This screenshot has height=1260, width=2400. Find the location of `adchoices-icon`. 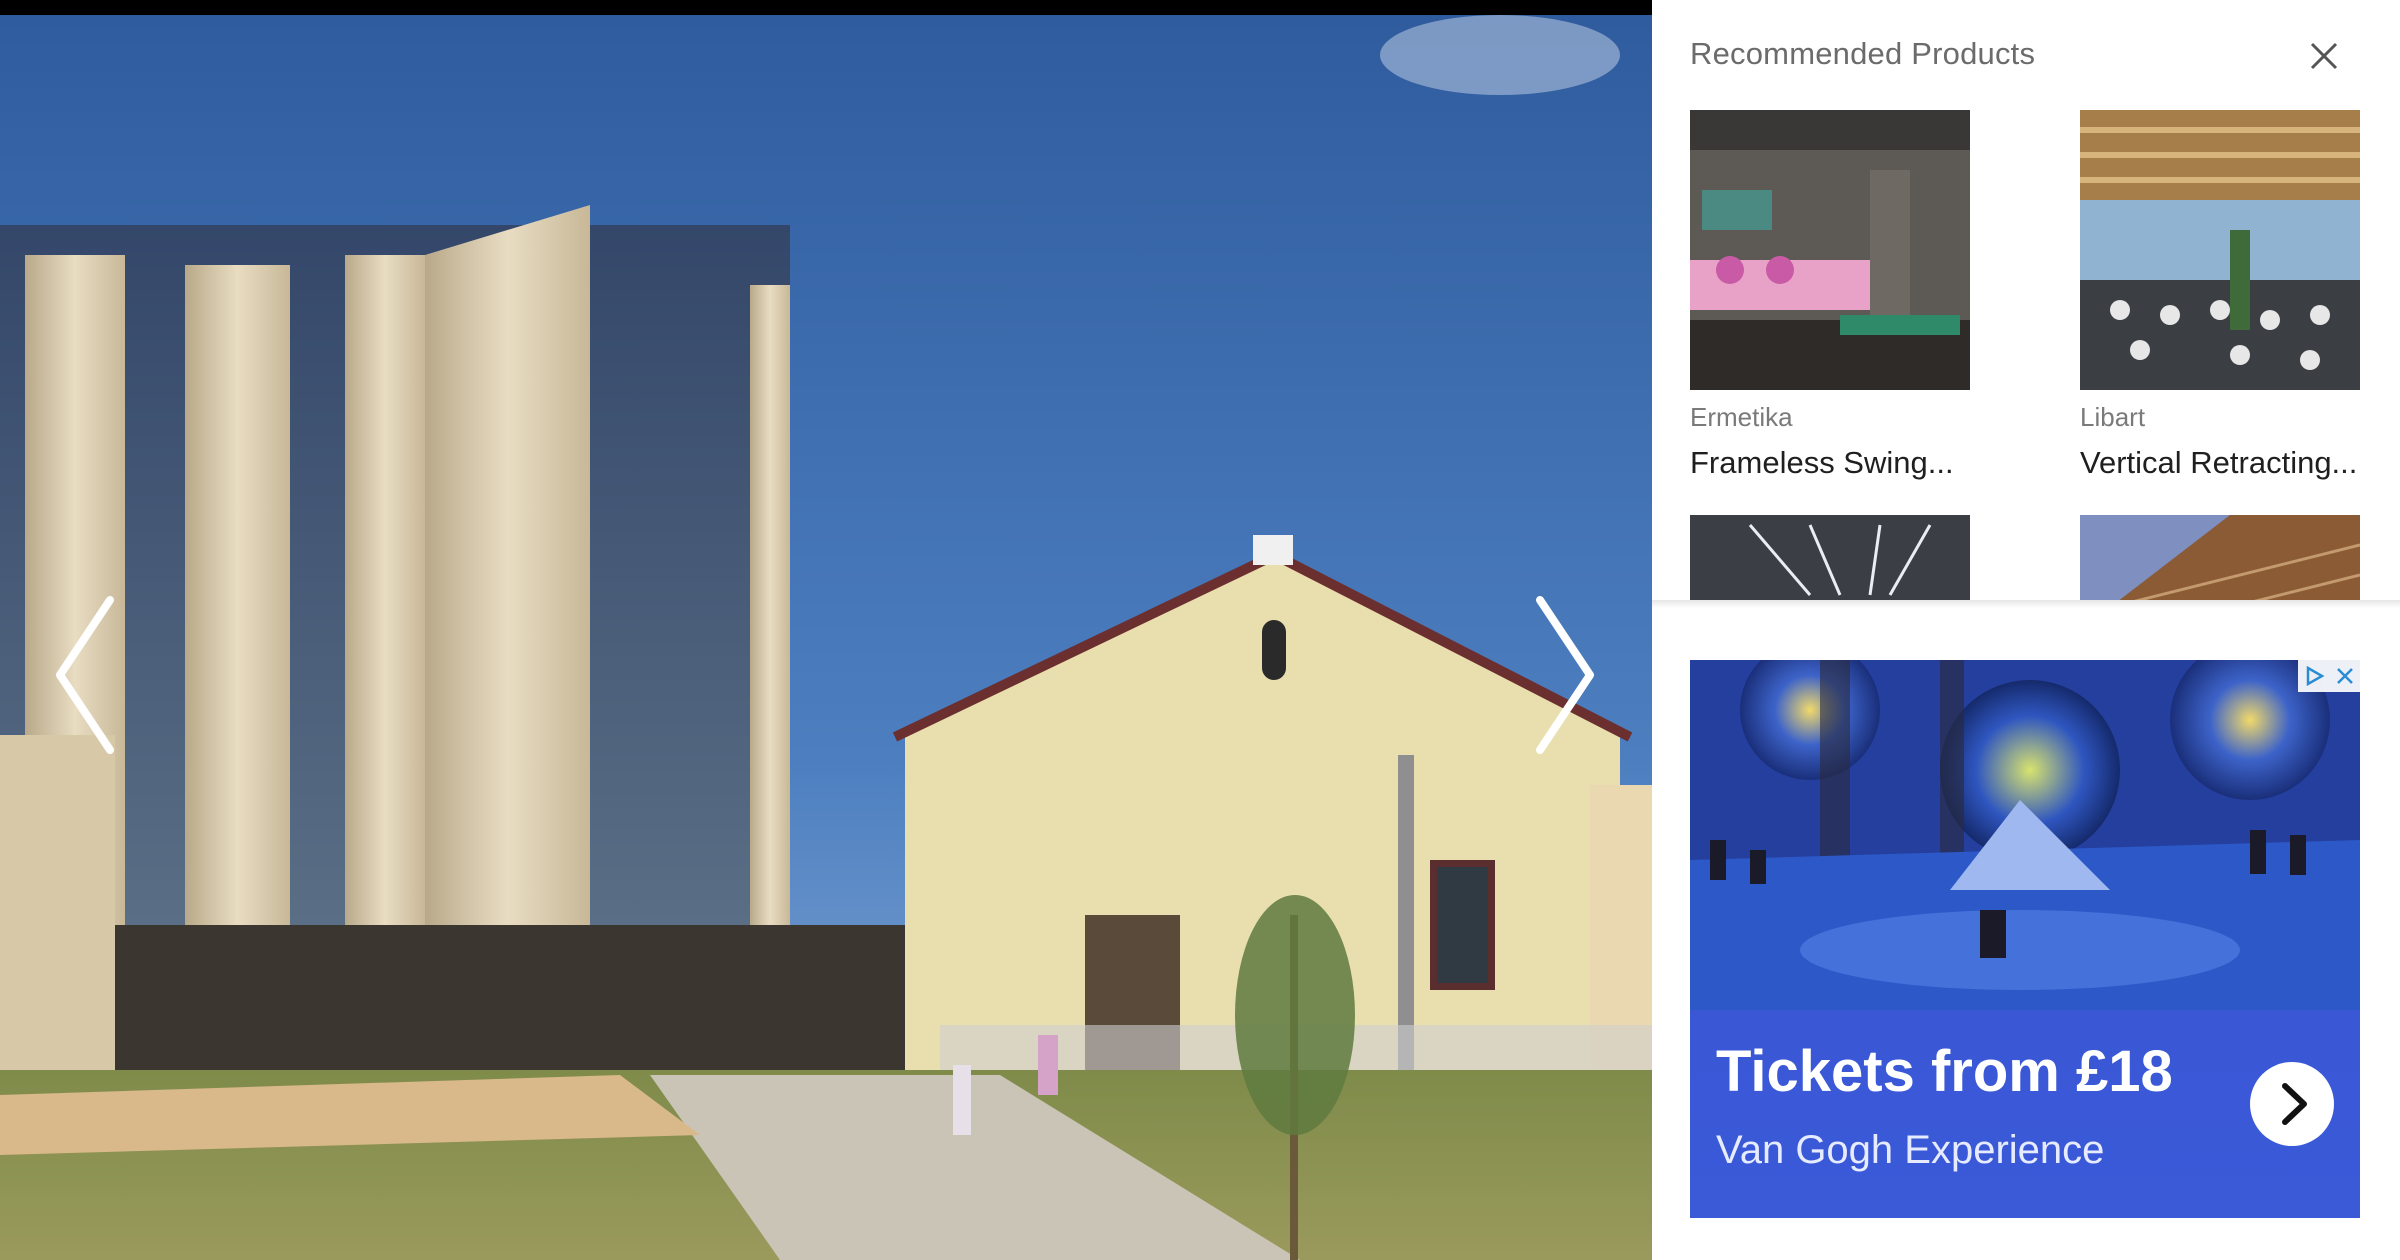

adchoices-icon is located at coordinates (2314, 676).